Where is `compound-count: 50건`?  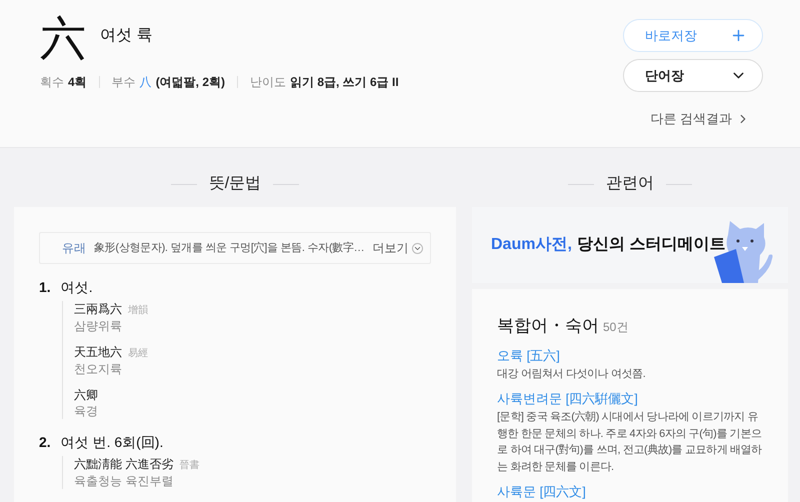 compound-count: 50건 is located at coordinates (615, 327).